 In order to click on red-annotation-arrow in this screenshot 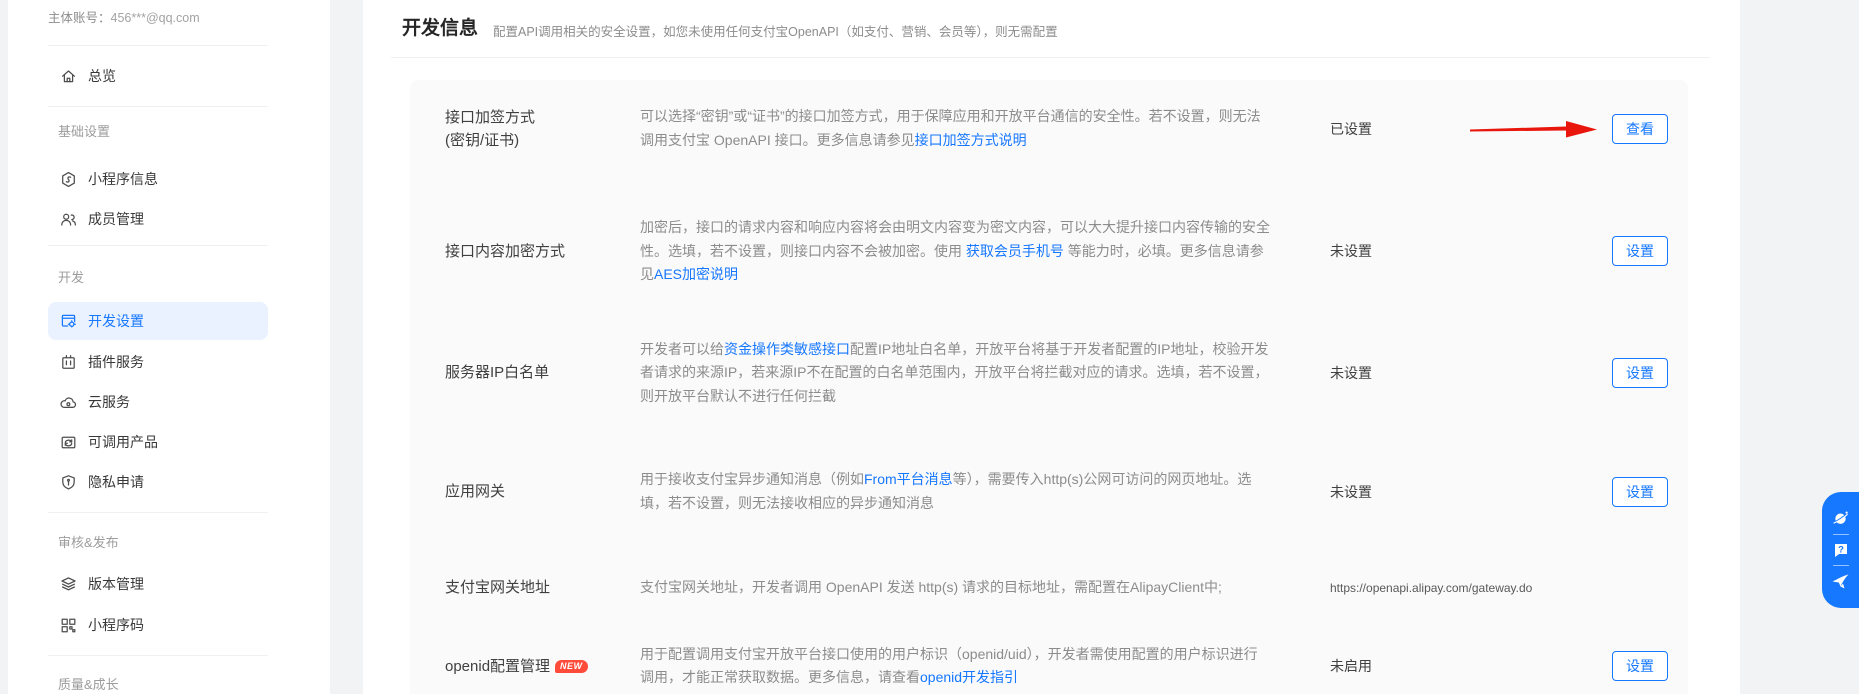, I will do `click(1533, 128)`.